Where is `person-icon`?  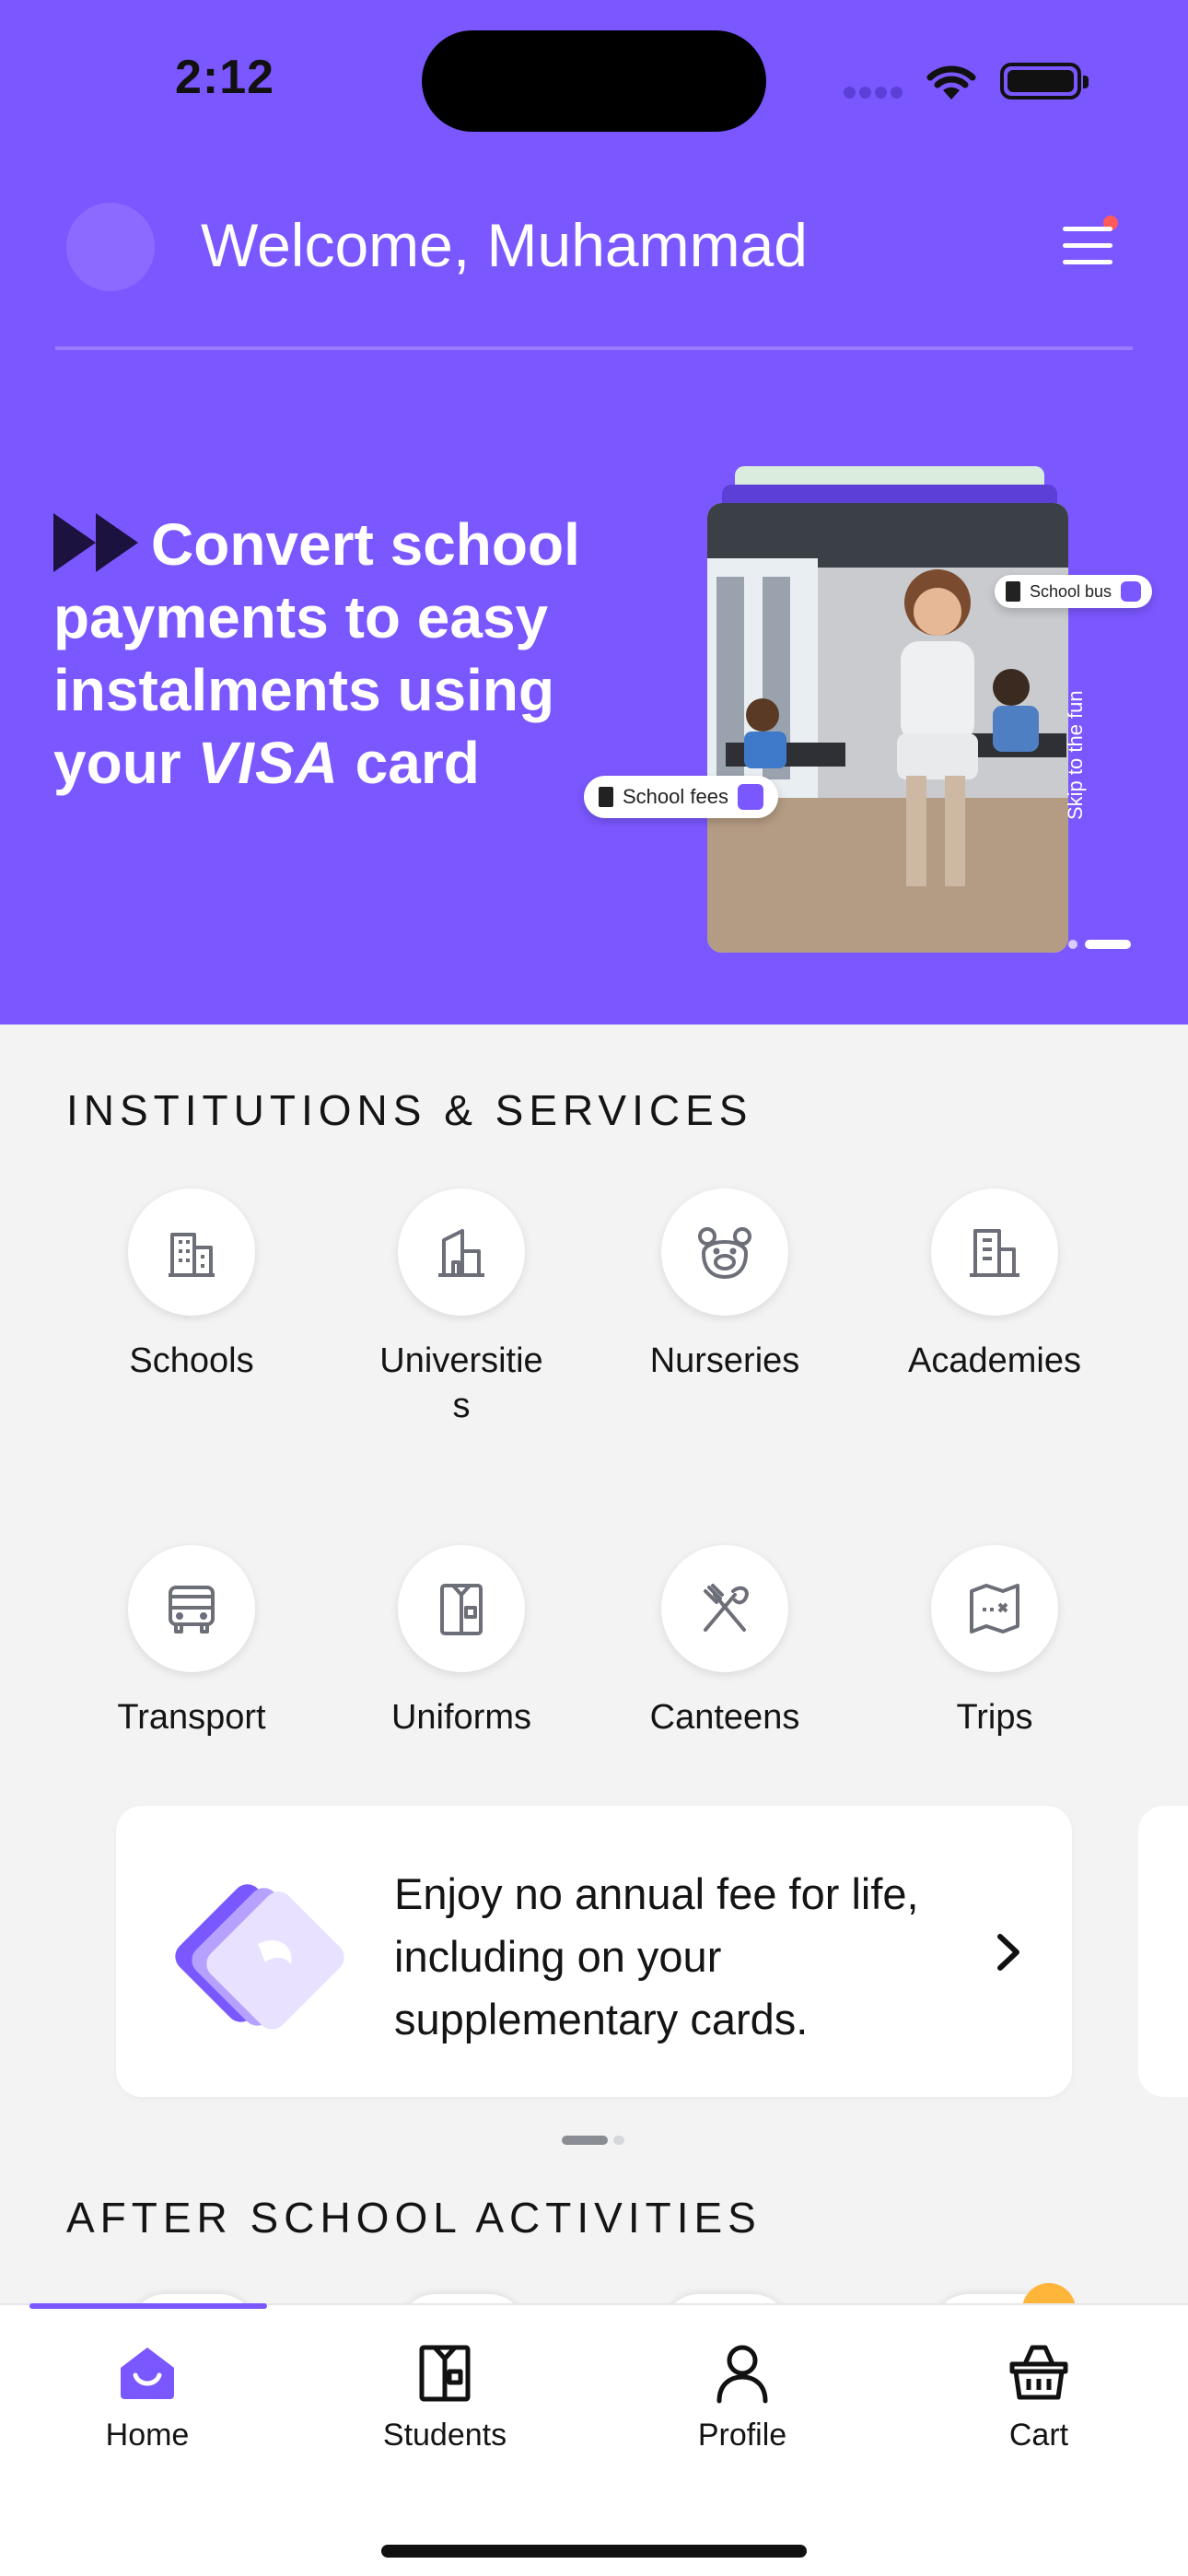
person-icon is located at coordinates (742, 2374).